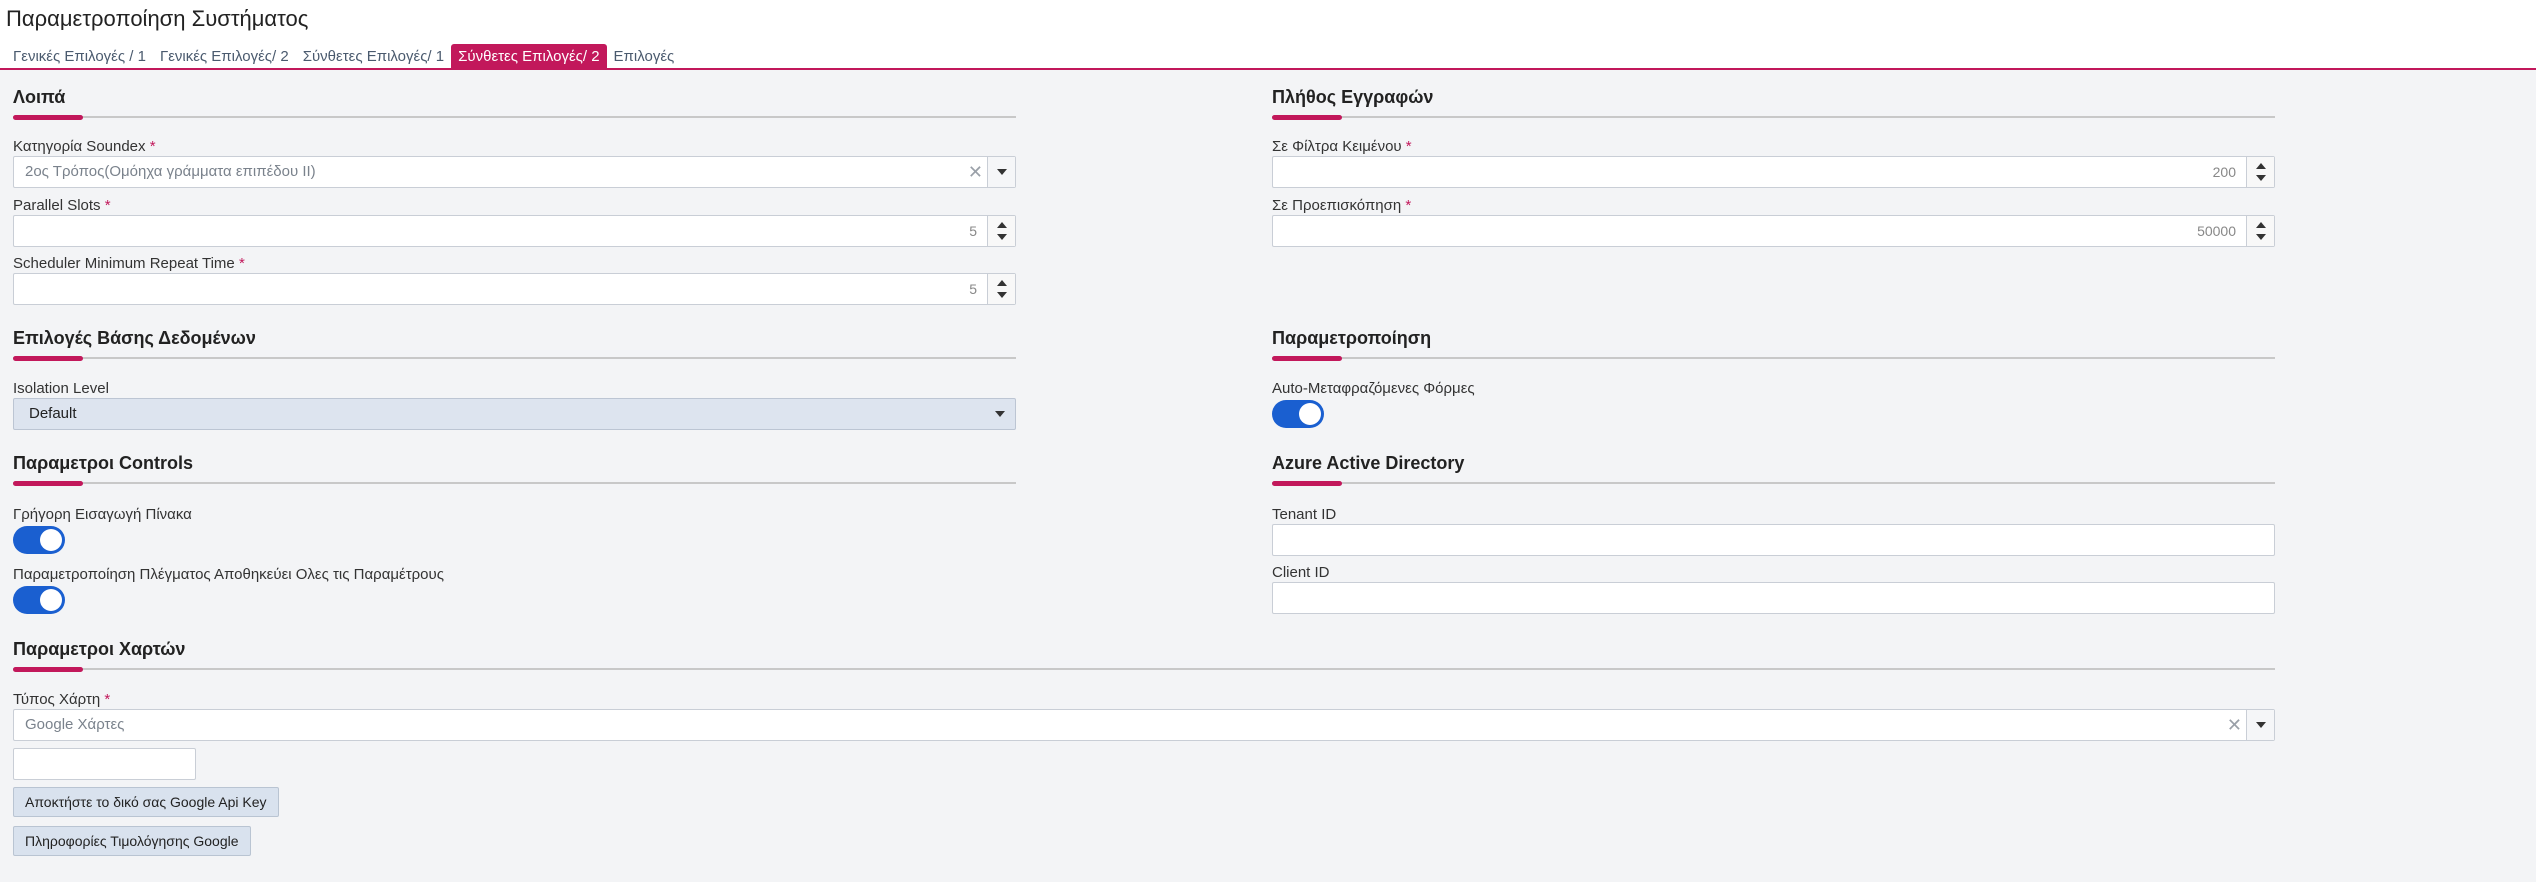 Image resolution: width=2536 pixels, height=882 pixels. I want to click on map-type-label: Τύπος Χάρτη *, so click(62, 699).